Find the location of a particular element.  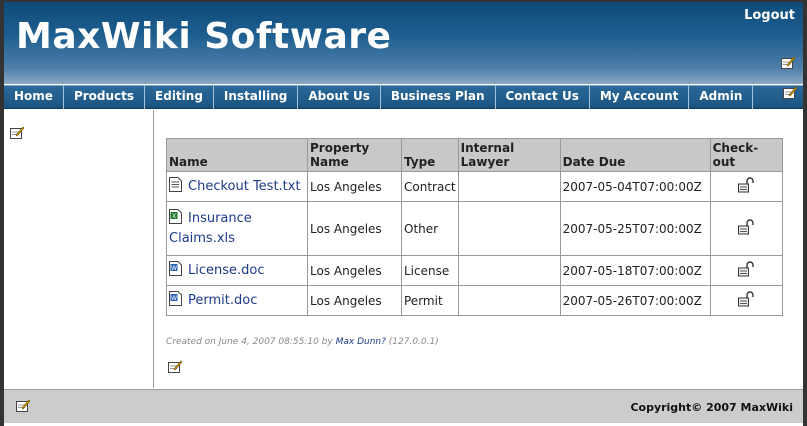

nav-home: Home is located at coordinates (34, 97).